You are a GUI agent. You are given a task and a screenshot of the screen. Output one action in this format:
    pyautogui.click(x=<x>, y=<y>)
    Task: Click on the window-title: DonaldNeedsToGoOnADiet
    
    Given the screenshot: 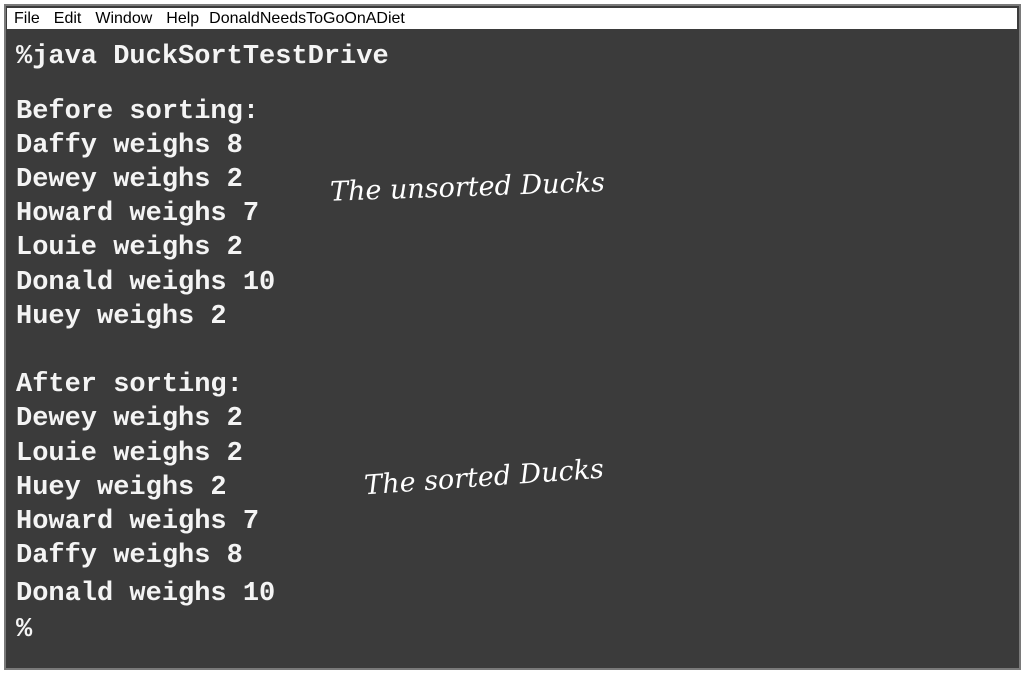 What is the action you would take?
    pyautogui.click(x=307, y=18)
    